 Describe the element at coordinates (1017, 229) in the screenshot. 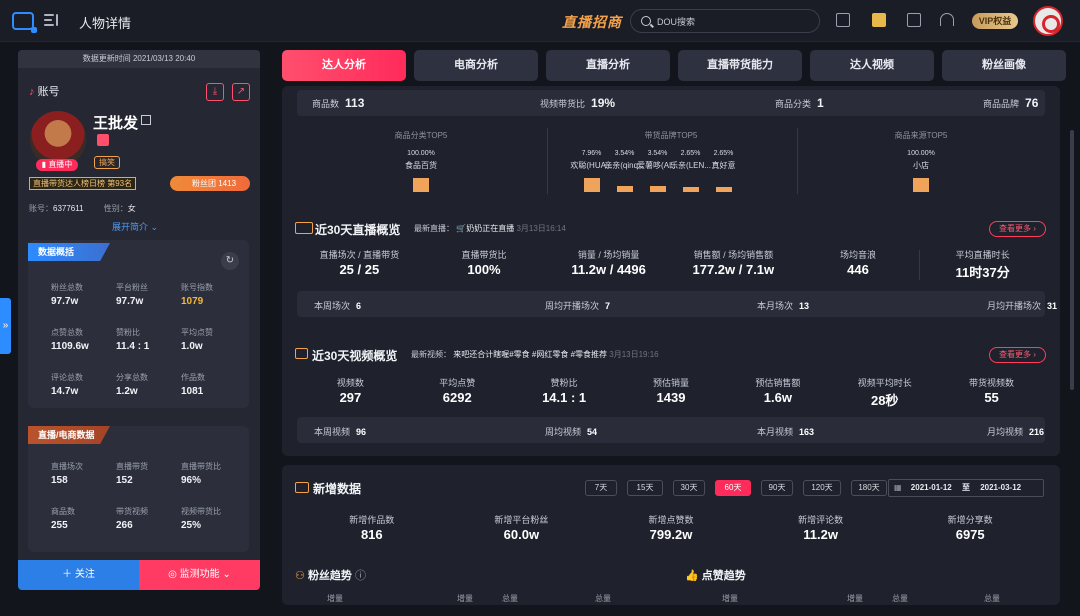

I see `live30-more-button: 查看更多 ›` at that location.